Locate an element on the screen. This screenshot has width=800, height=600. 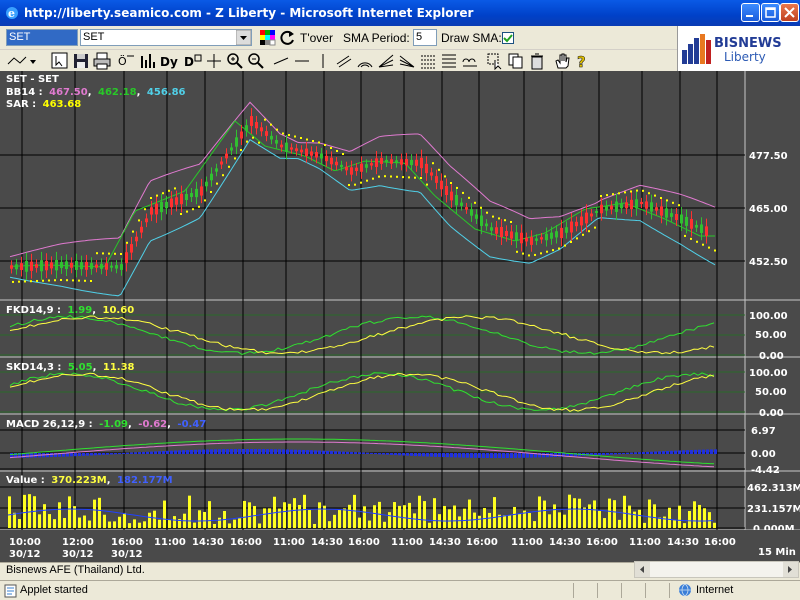
fan-icon is located at coordinates (386, 61).